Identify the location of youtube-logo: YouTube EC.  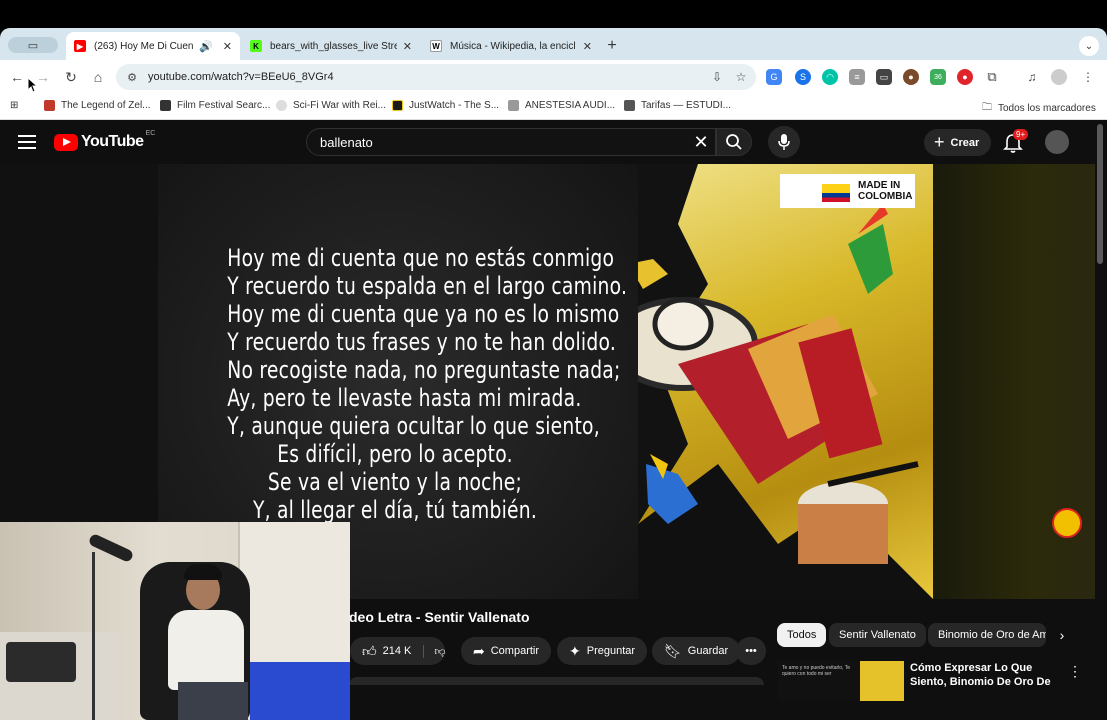
(104, 140).